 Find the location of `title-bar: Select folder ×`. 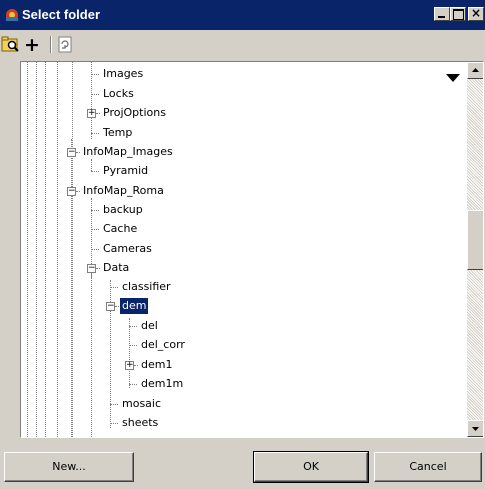

title-bar: Select folder × is located at coordinates (242, 15).